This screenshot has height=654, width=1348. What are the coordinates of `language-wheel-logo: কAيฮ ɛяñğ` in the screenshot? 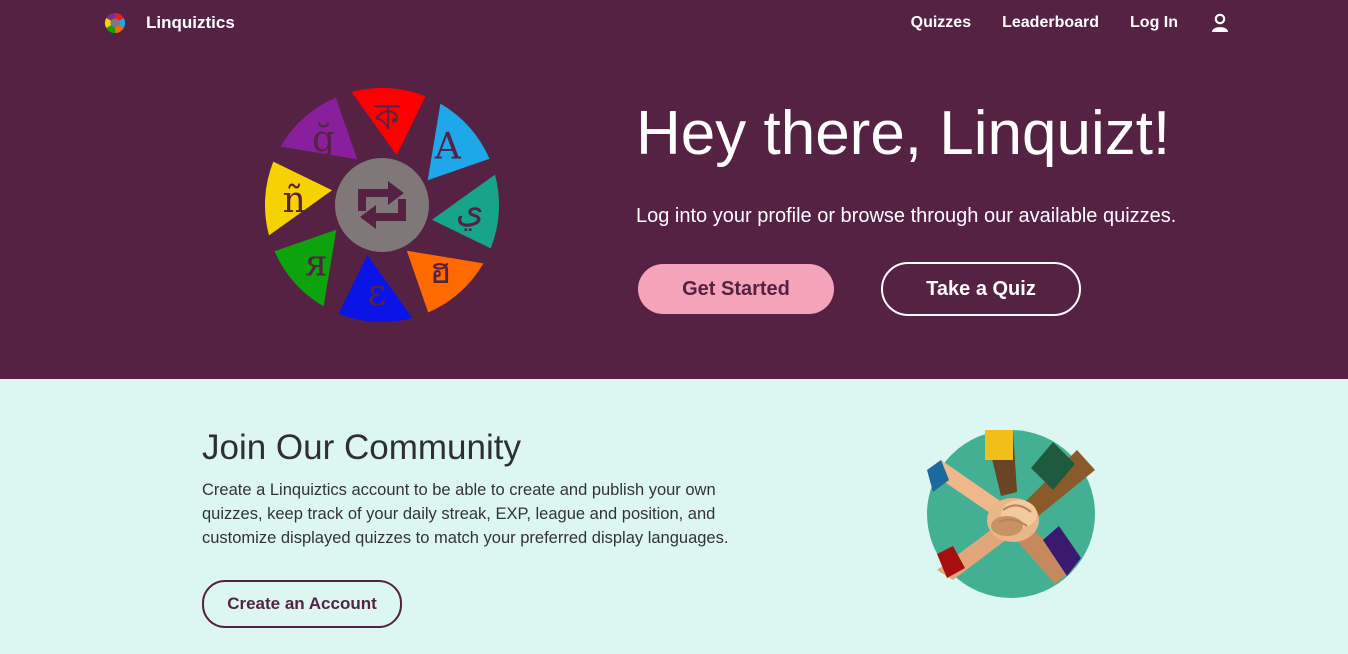 It's located at (382, 205).